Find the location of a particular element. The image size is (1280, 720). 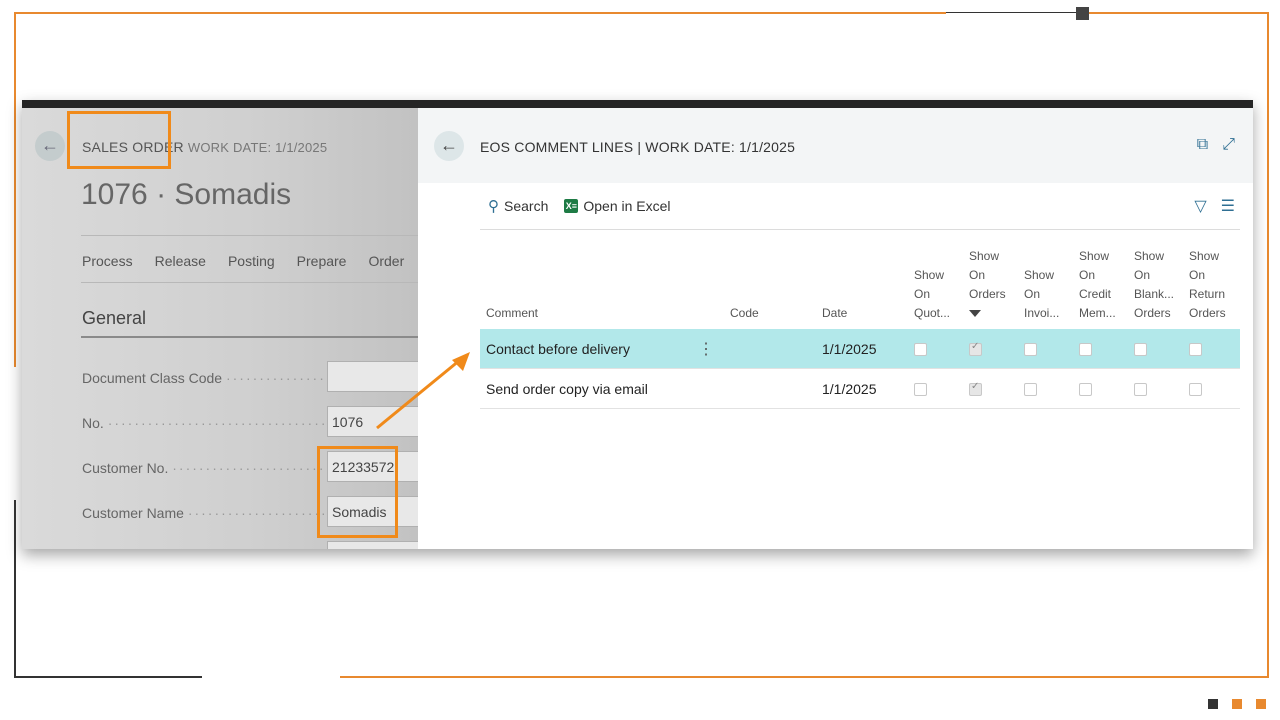

panel-toolbar: ⚲ Search X≡ Open in Excel is located at coordinates (579, 206).